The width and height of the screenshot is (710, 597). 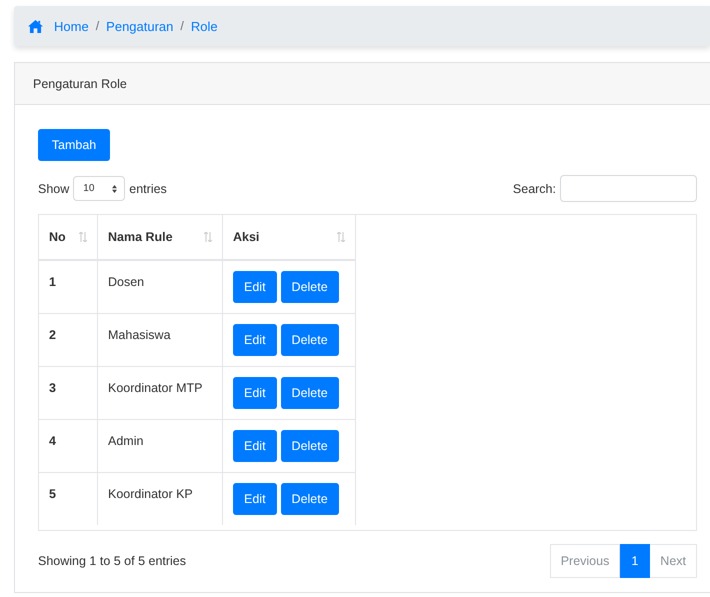 What do you see at coordinates (74, 145) in the screenshot?
I see `add-button: Tambah` at bounding box center [74, 145].